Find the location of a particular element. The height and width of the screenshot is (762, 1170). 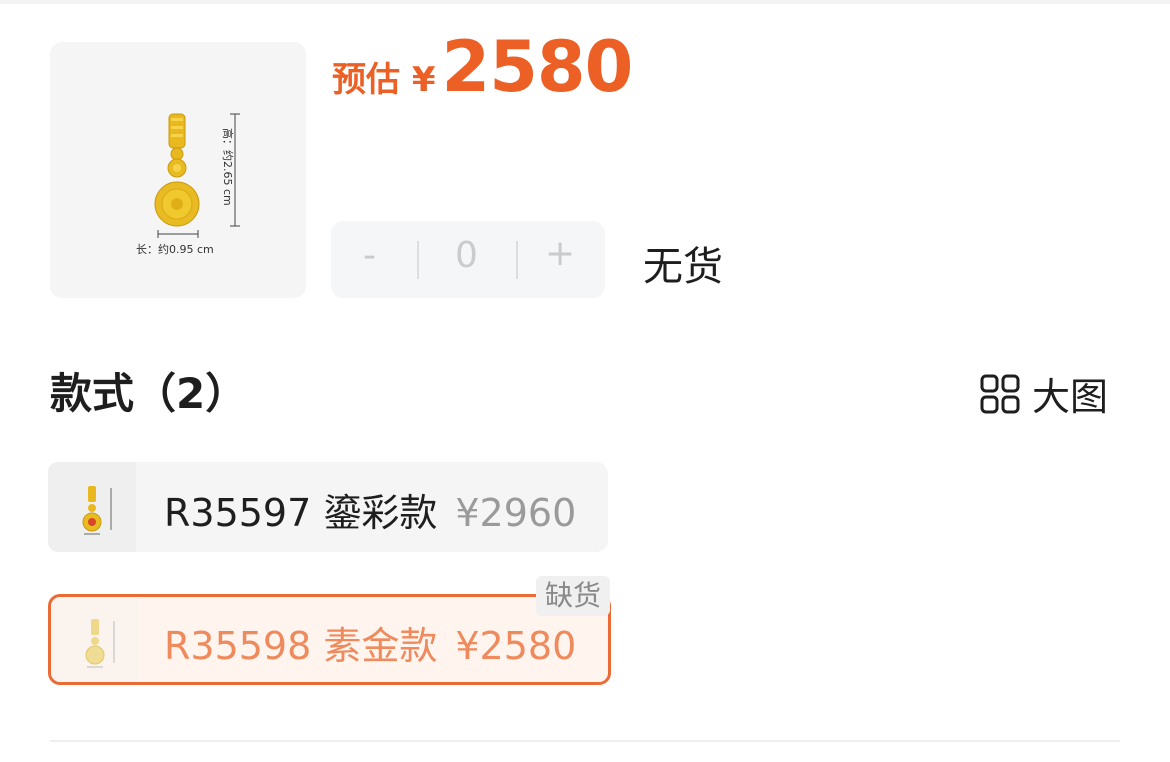

variant-code-name: R35597 鎏彩款 is located at coordinates (301, 513).